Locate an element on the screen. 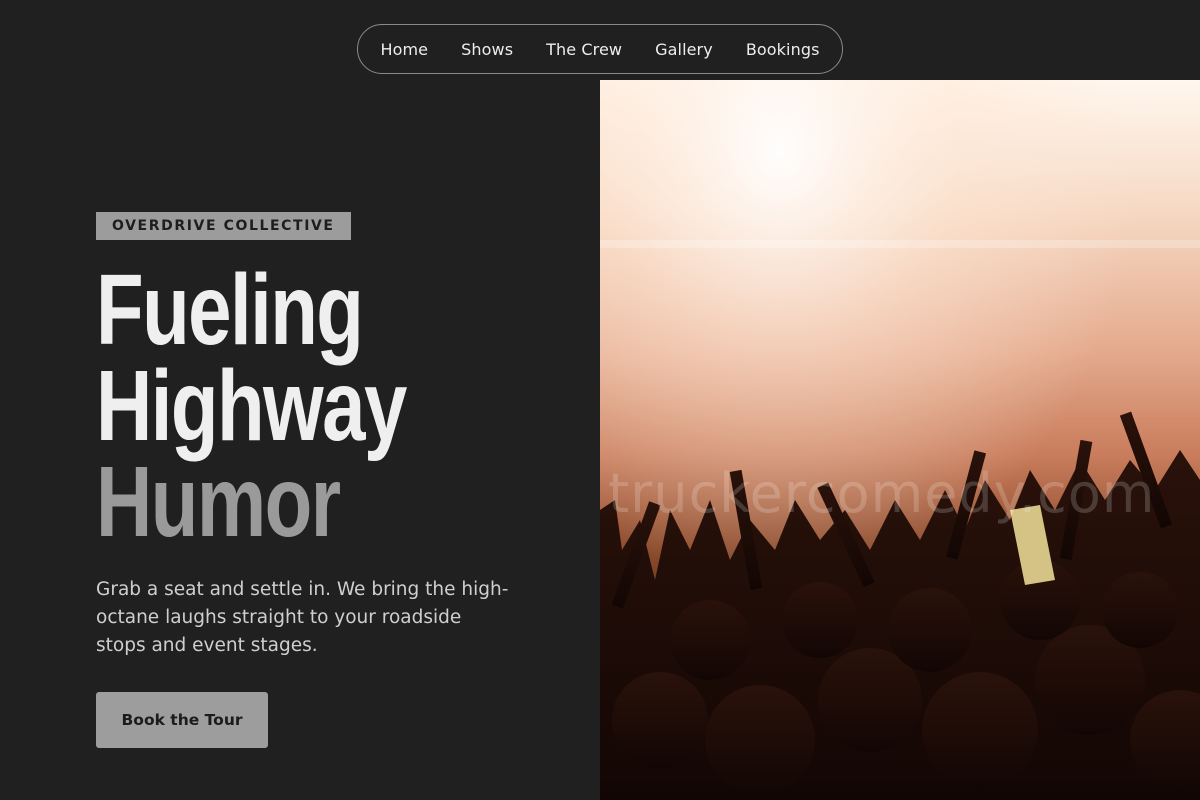 The image size is (1200, 800). nav-shows-link: Shows is located at coordinates (487, 49).